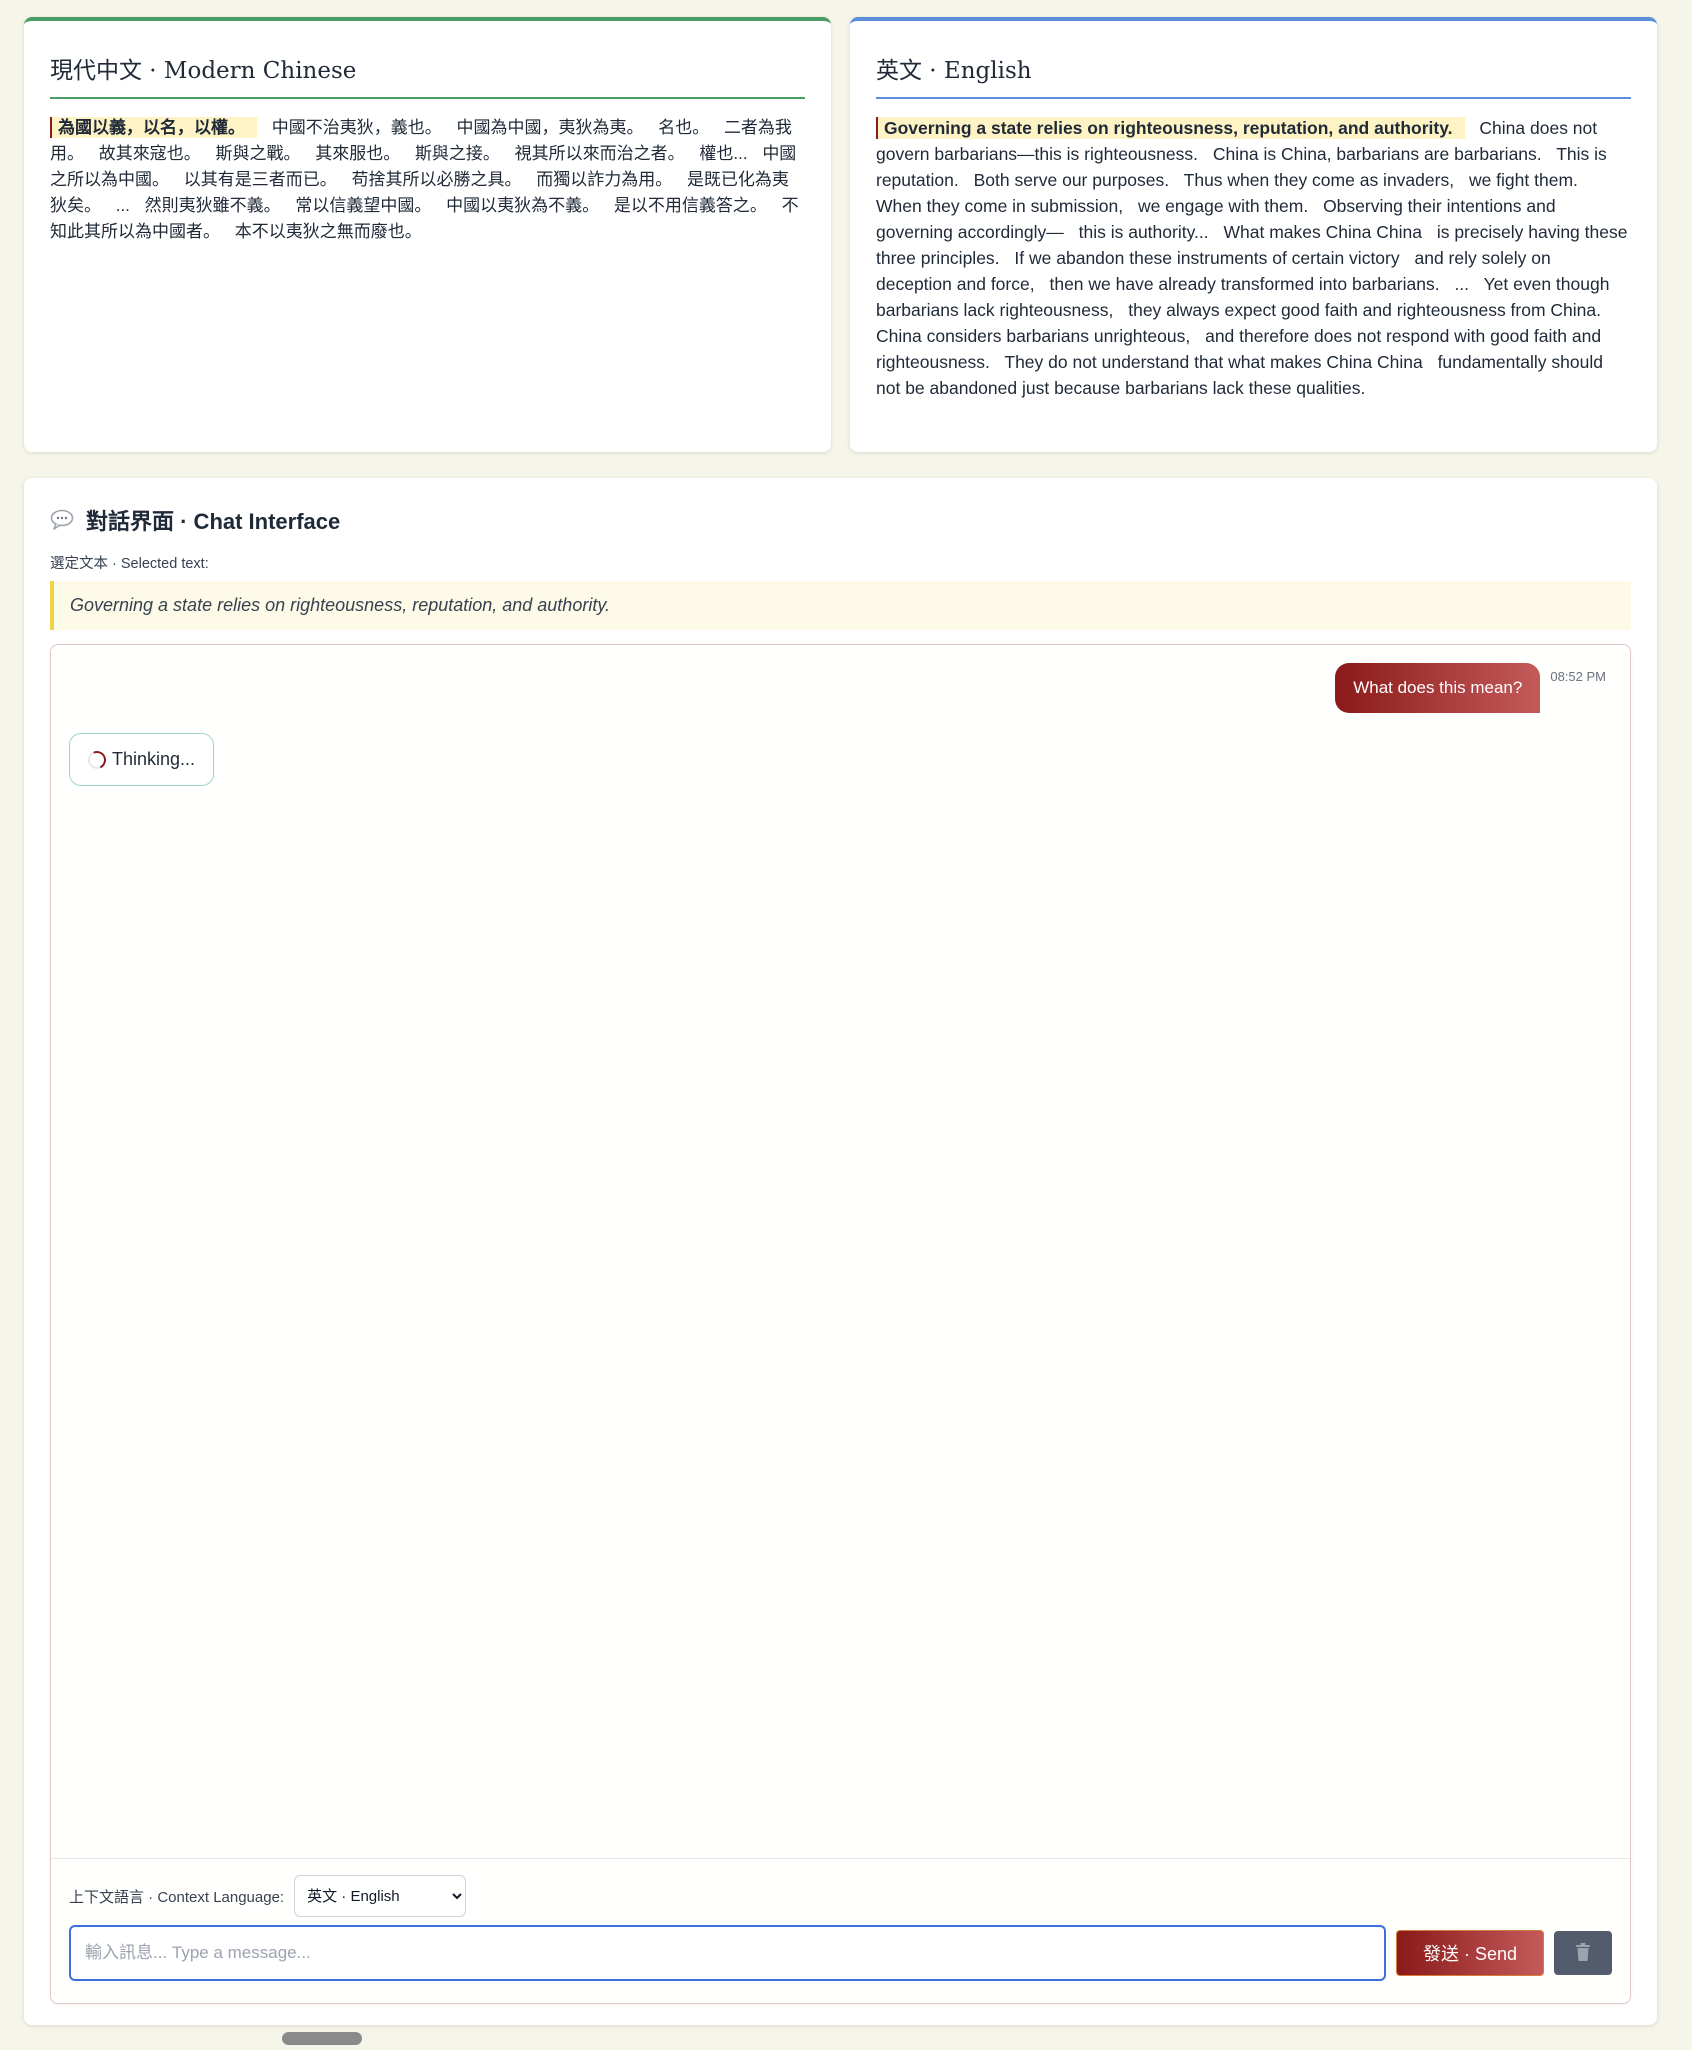 Image resolution: width=1692 pixels, height=2050 pixels. I want to click on message-timestamp: 08:52 PM, so click(1578, 676).